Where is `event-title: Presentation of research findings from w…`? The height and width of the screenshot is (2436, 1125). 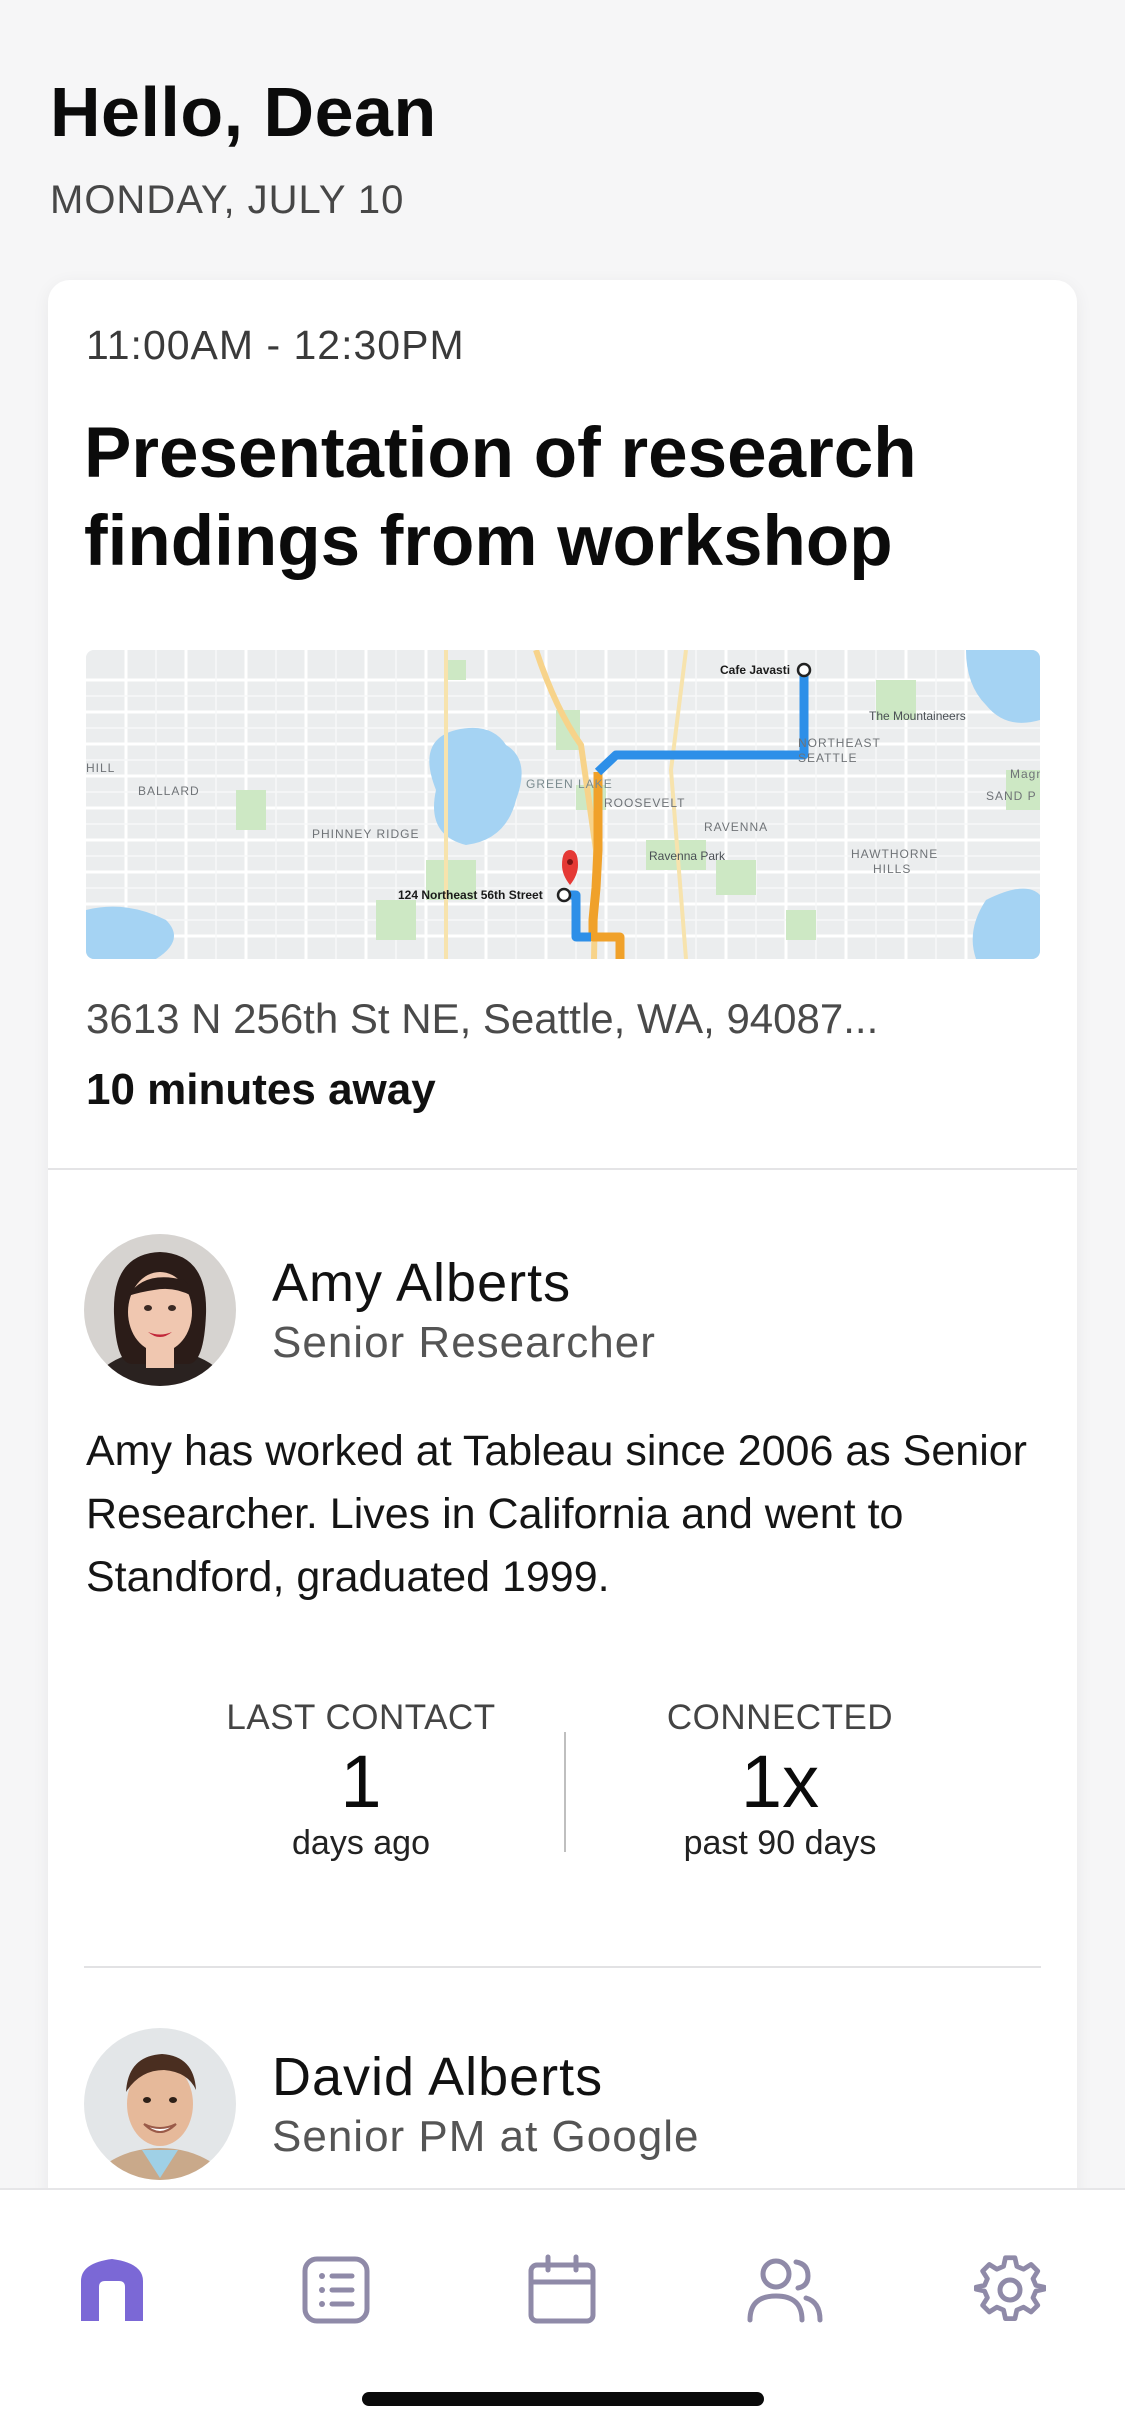 event-title: Presentation of research findings from w… is located at coordinates (500, 497).